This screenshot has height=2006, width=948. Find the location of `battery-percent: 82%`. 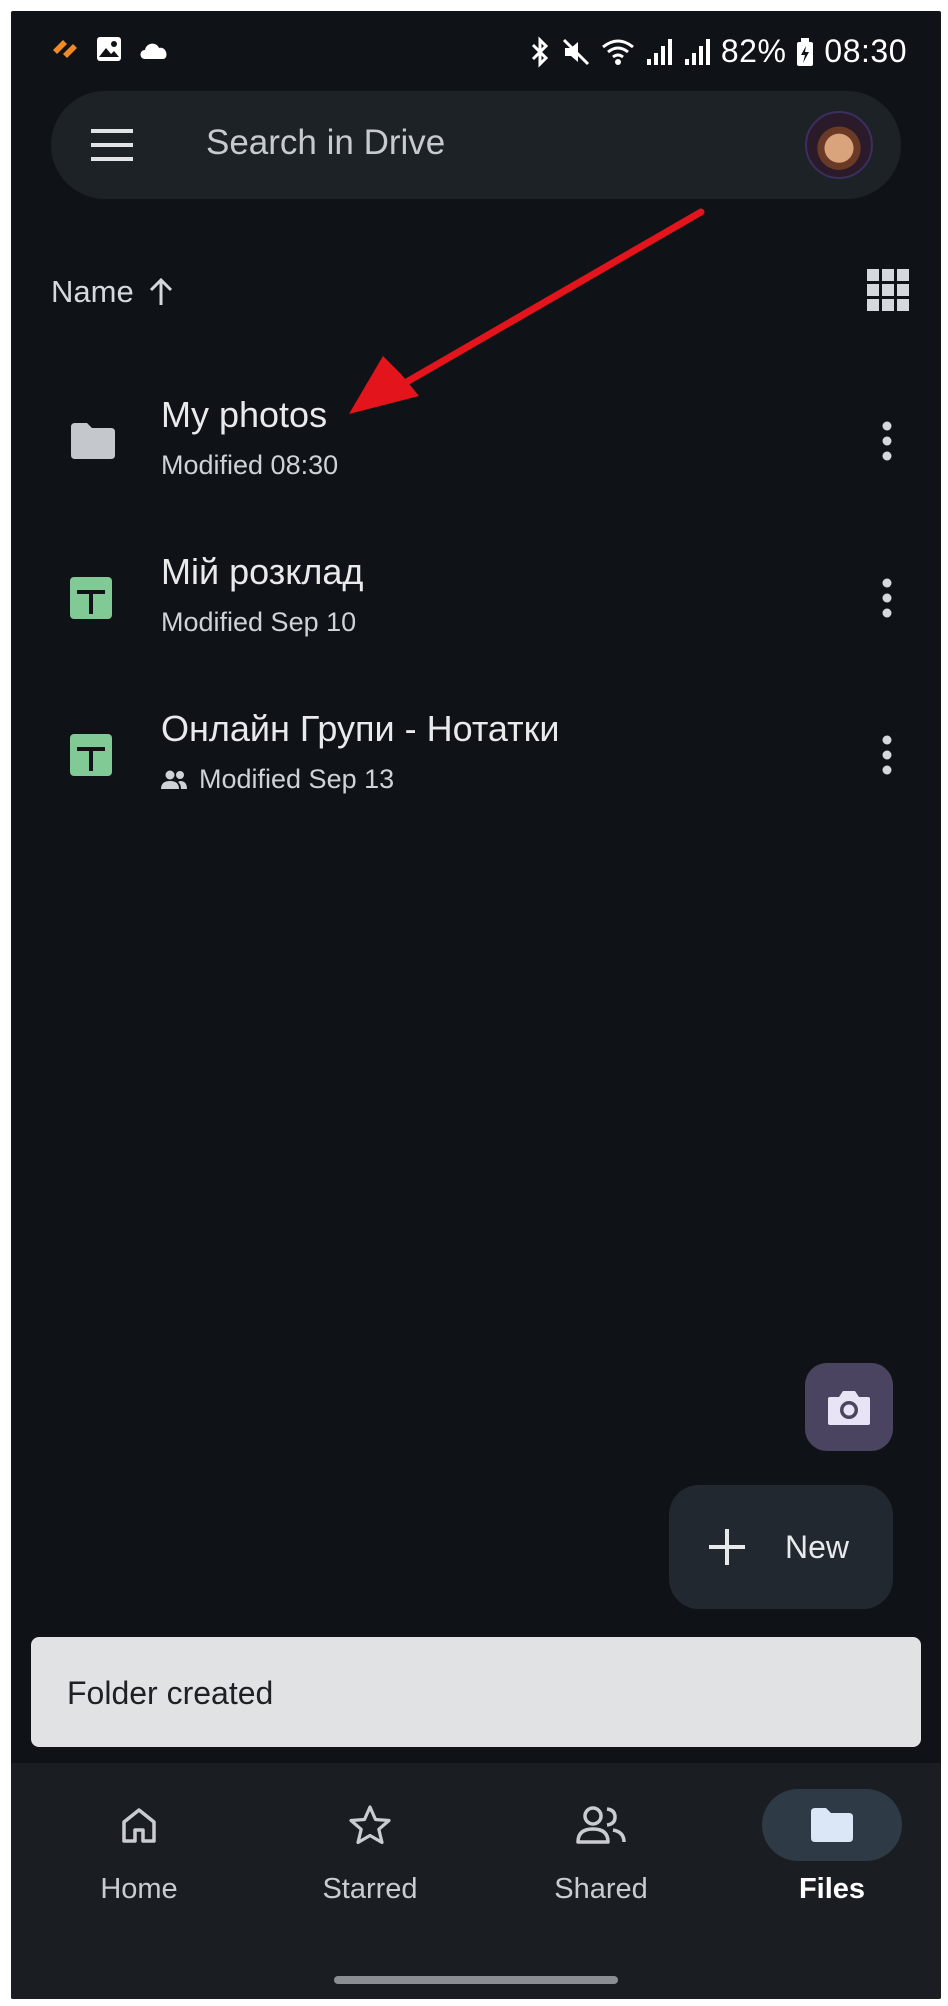

battery-percent: 82% is located at coordinates (753, 51).